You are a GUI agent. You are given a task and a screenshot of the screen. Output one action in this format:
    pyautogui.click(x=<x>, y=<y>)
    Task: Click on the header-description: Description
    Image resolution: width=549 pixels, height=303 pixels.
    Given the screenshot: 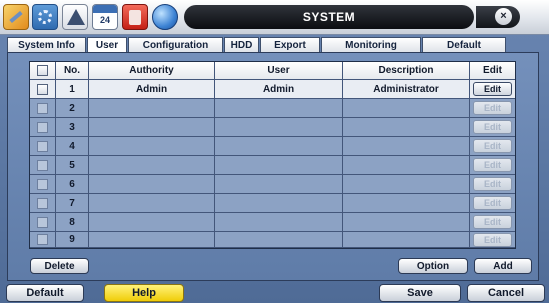 What is the action you would take?
    pyautogui.click(x=406, y=71)
    